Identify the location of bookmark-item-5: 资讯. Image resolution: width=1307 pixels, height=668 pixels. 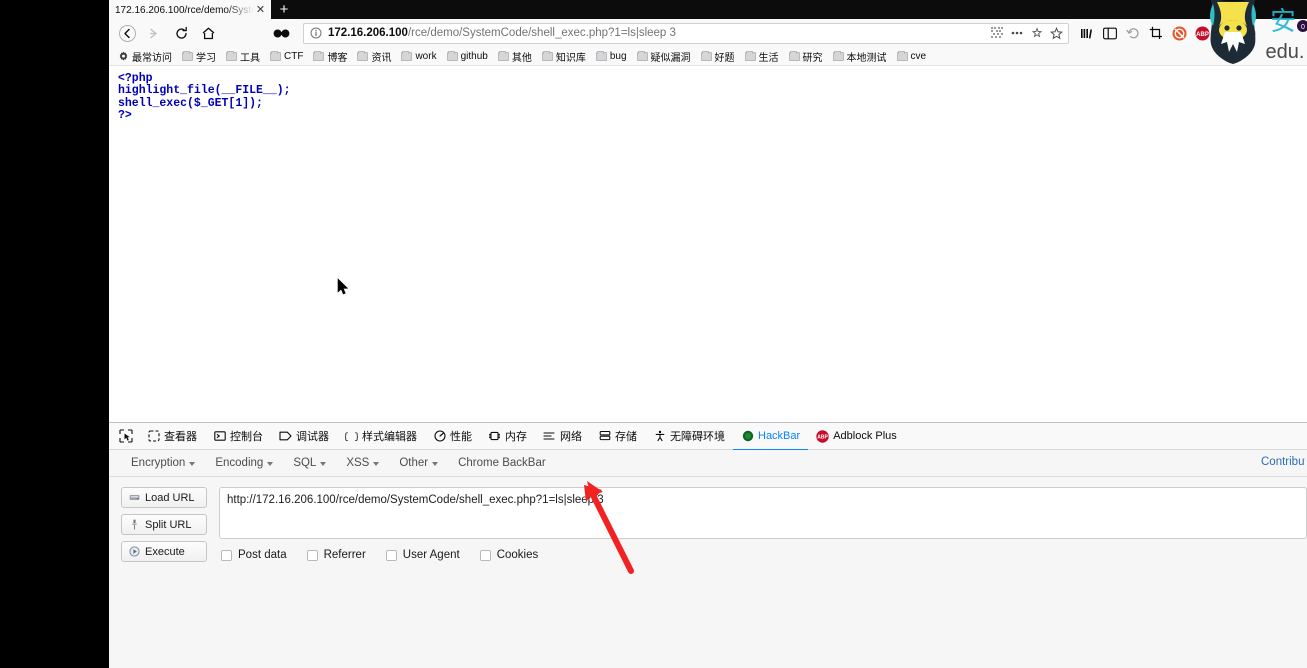
(374, 56).